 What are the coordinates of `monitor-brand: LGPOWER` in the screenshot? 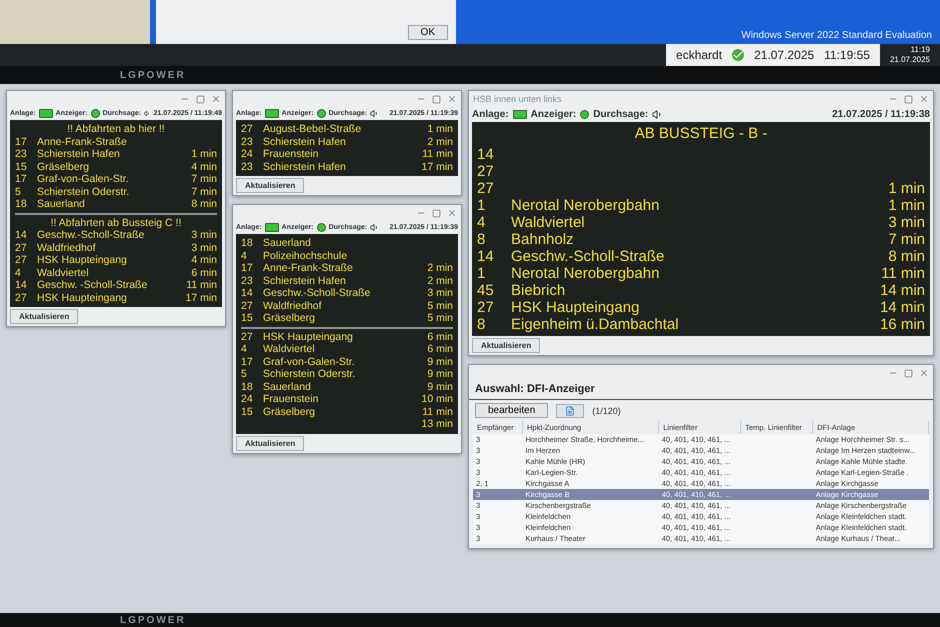 It's located at (153, 75).